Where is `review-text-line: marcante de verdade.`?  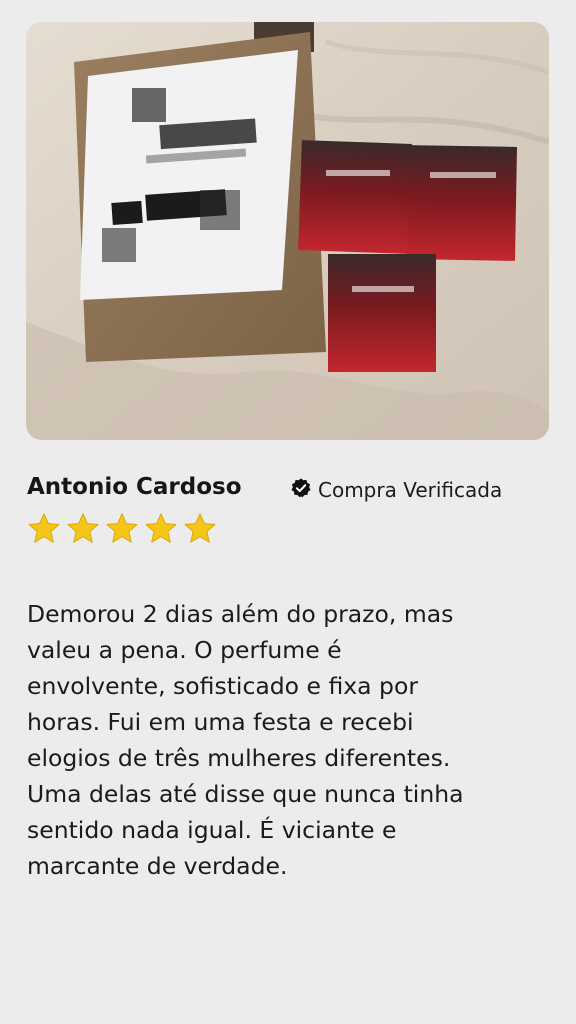
review-text-line: marcante de verdade. is located at coordinates (157, 866).